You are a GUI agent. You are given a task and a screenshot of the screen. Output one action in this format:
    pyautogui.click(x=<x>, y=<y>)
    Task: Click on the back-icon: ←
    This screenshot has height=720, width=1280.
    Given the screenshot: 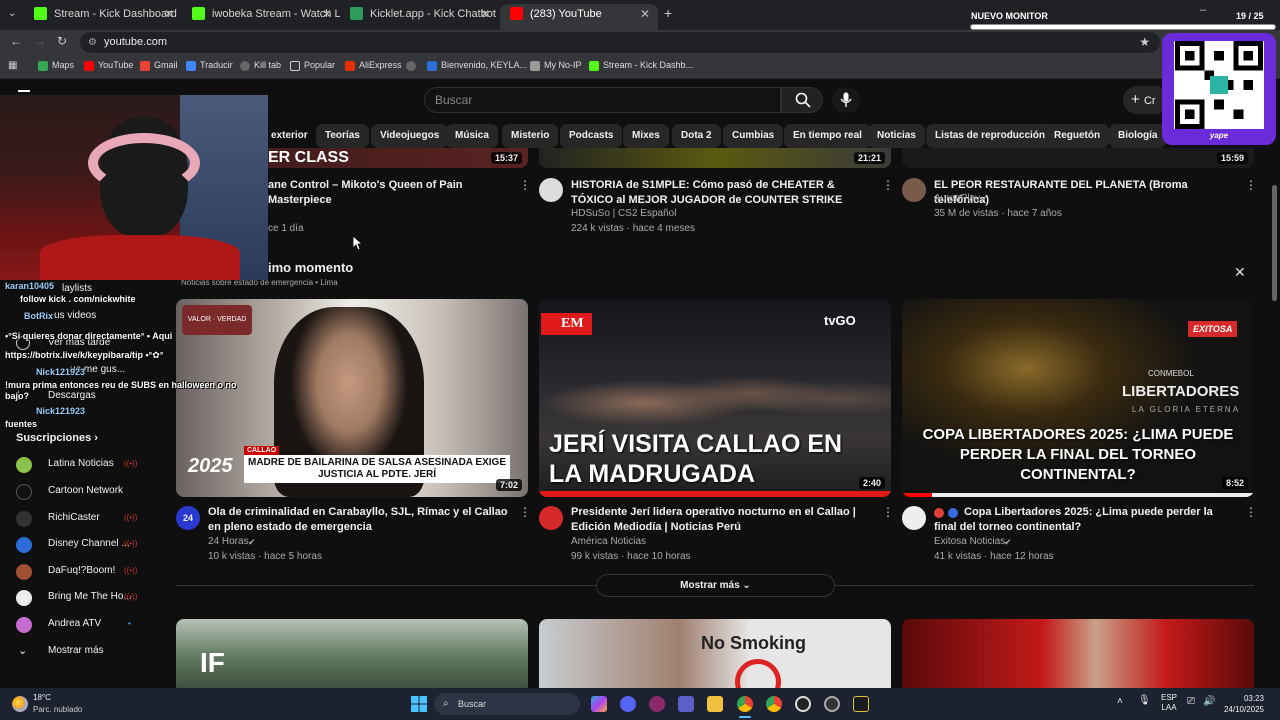 What is the action you would take?
    pyautogui.click(x=16, y=41)
    